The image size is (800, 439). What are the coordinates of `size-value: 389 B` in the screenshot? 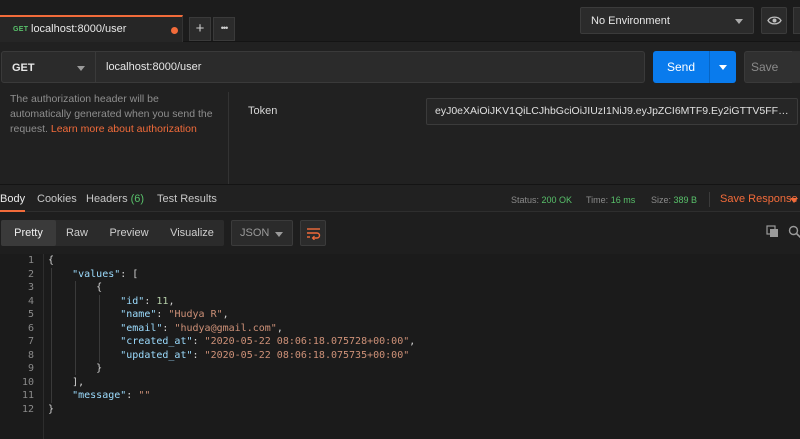 It's located at (685, 200).